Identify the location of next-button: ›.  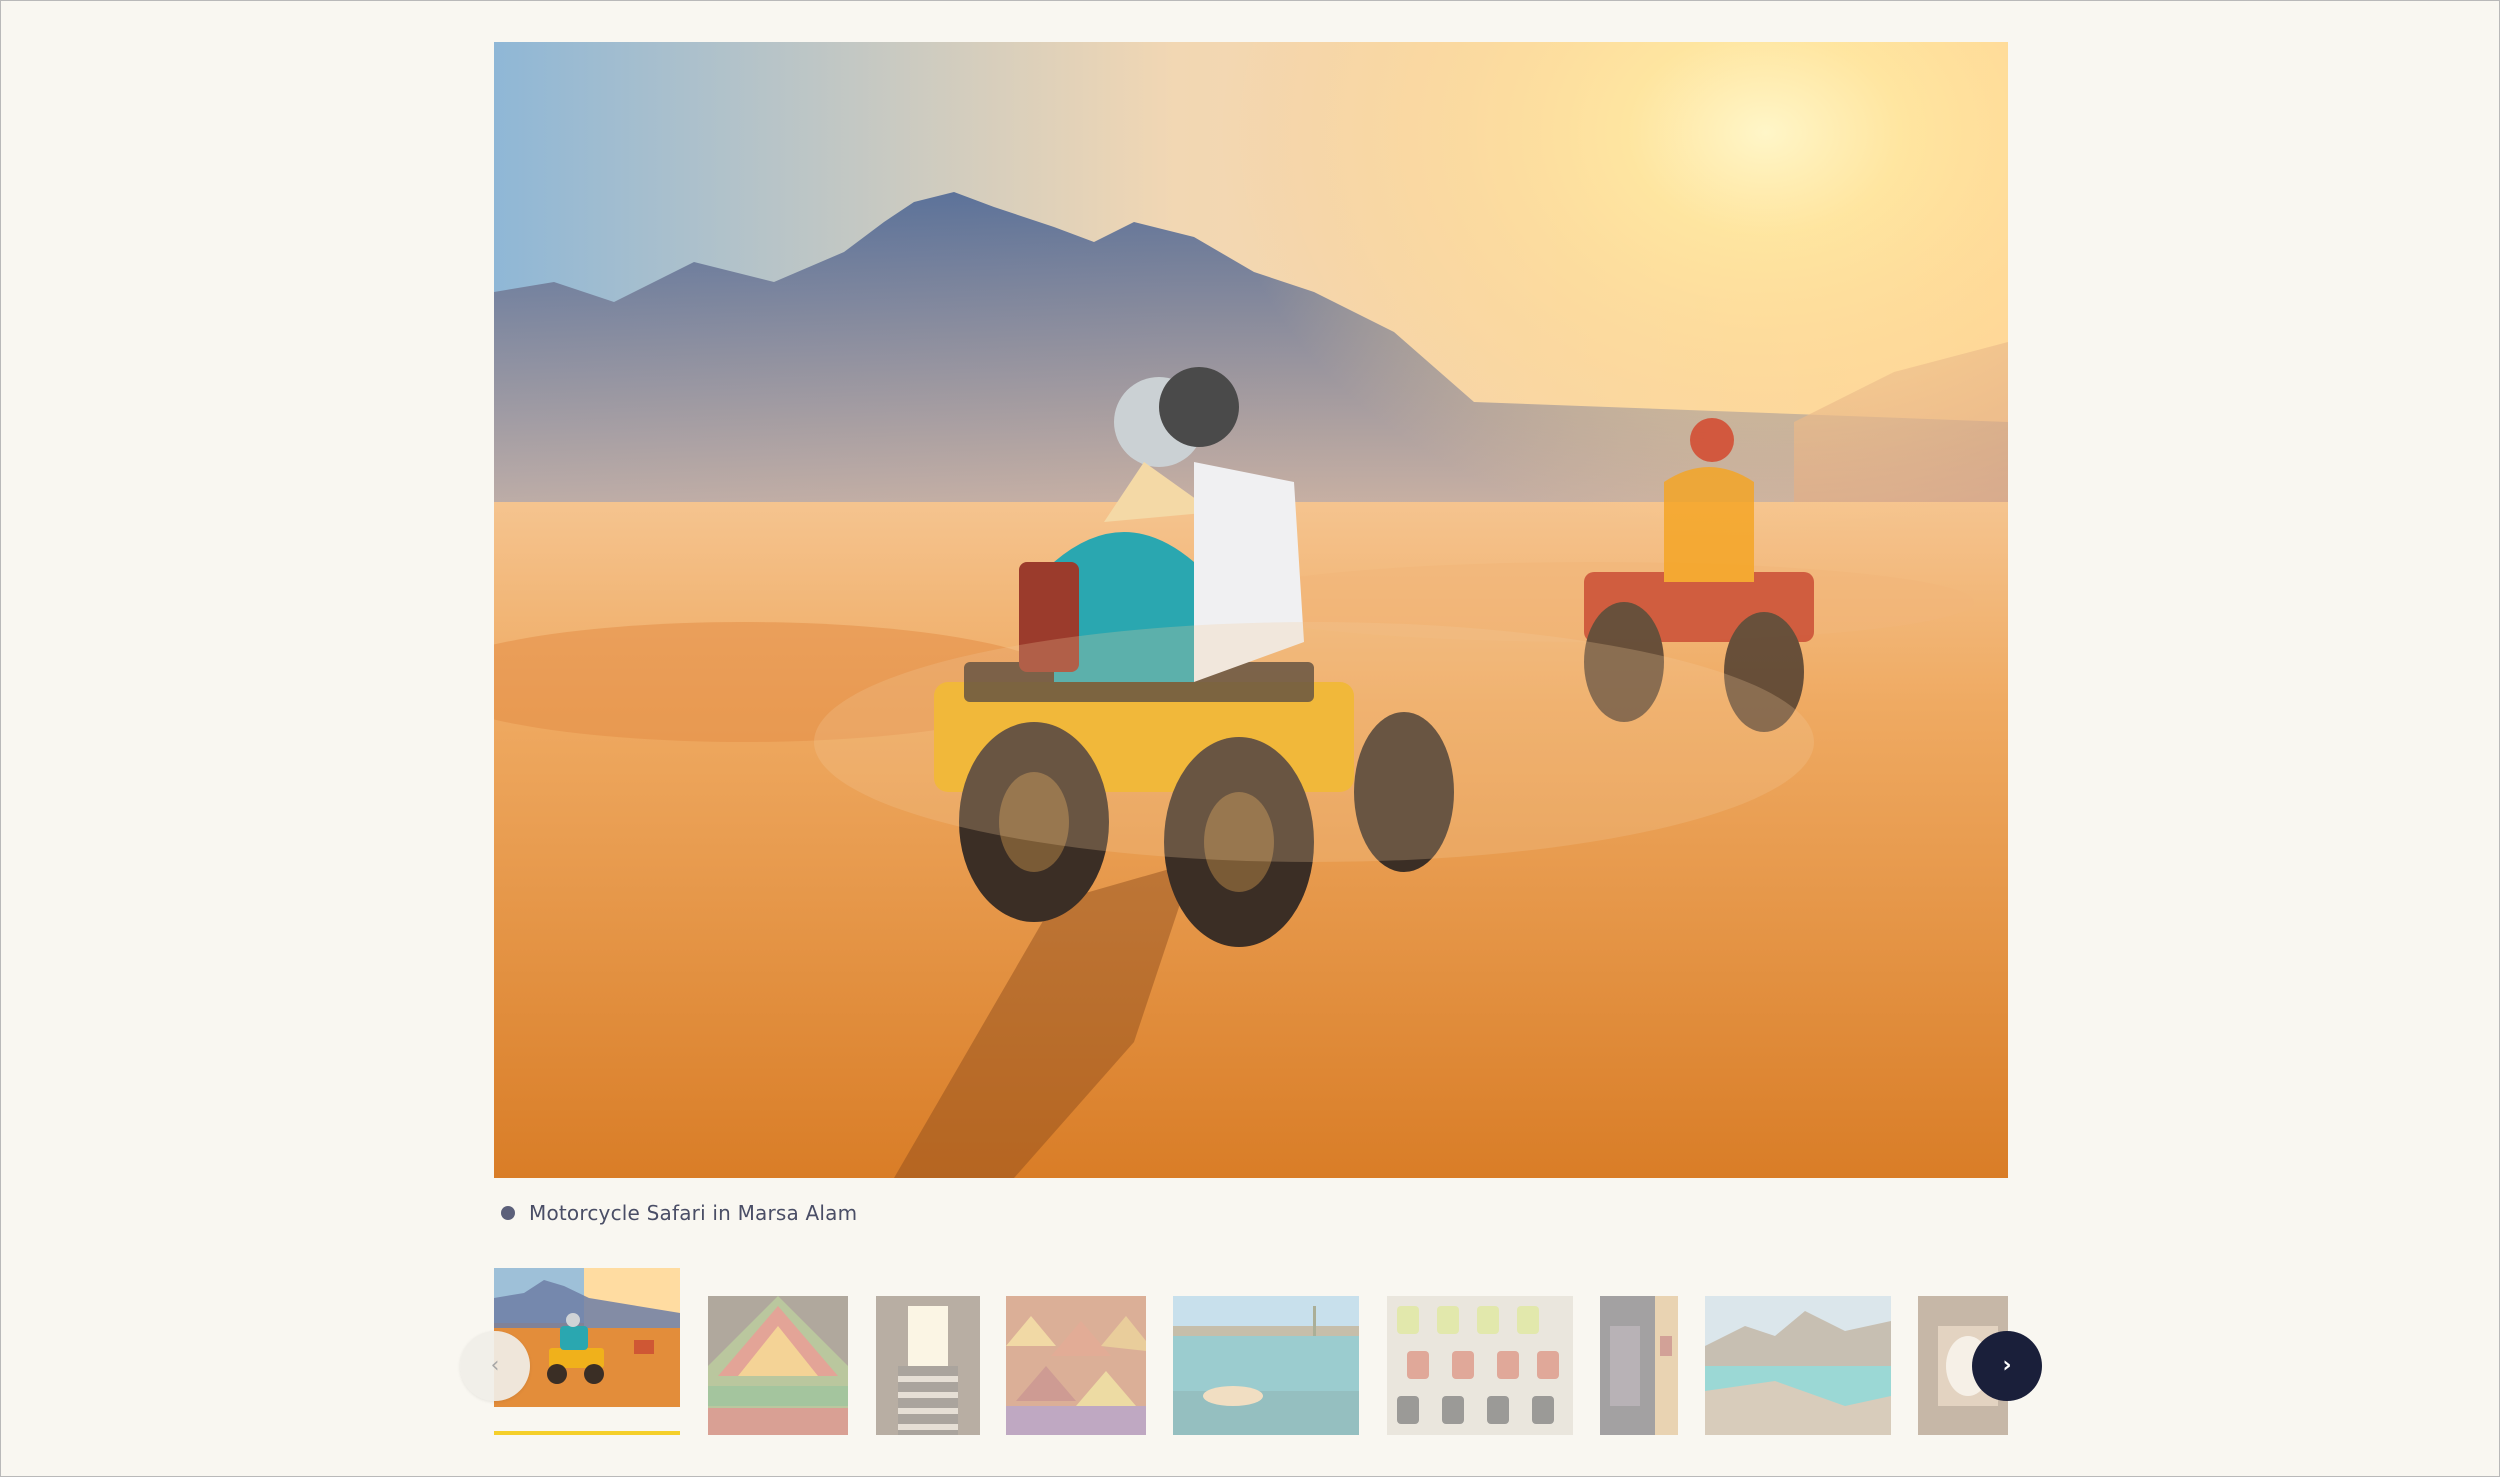
(2007, 1366).